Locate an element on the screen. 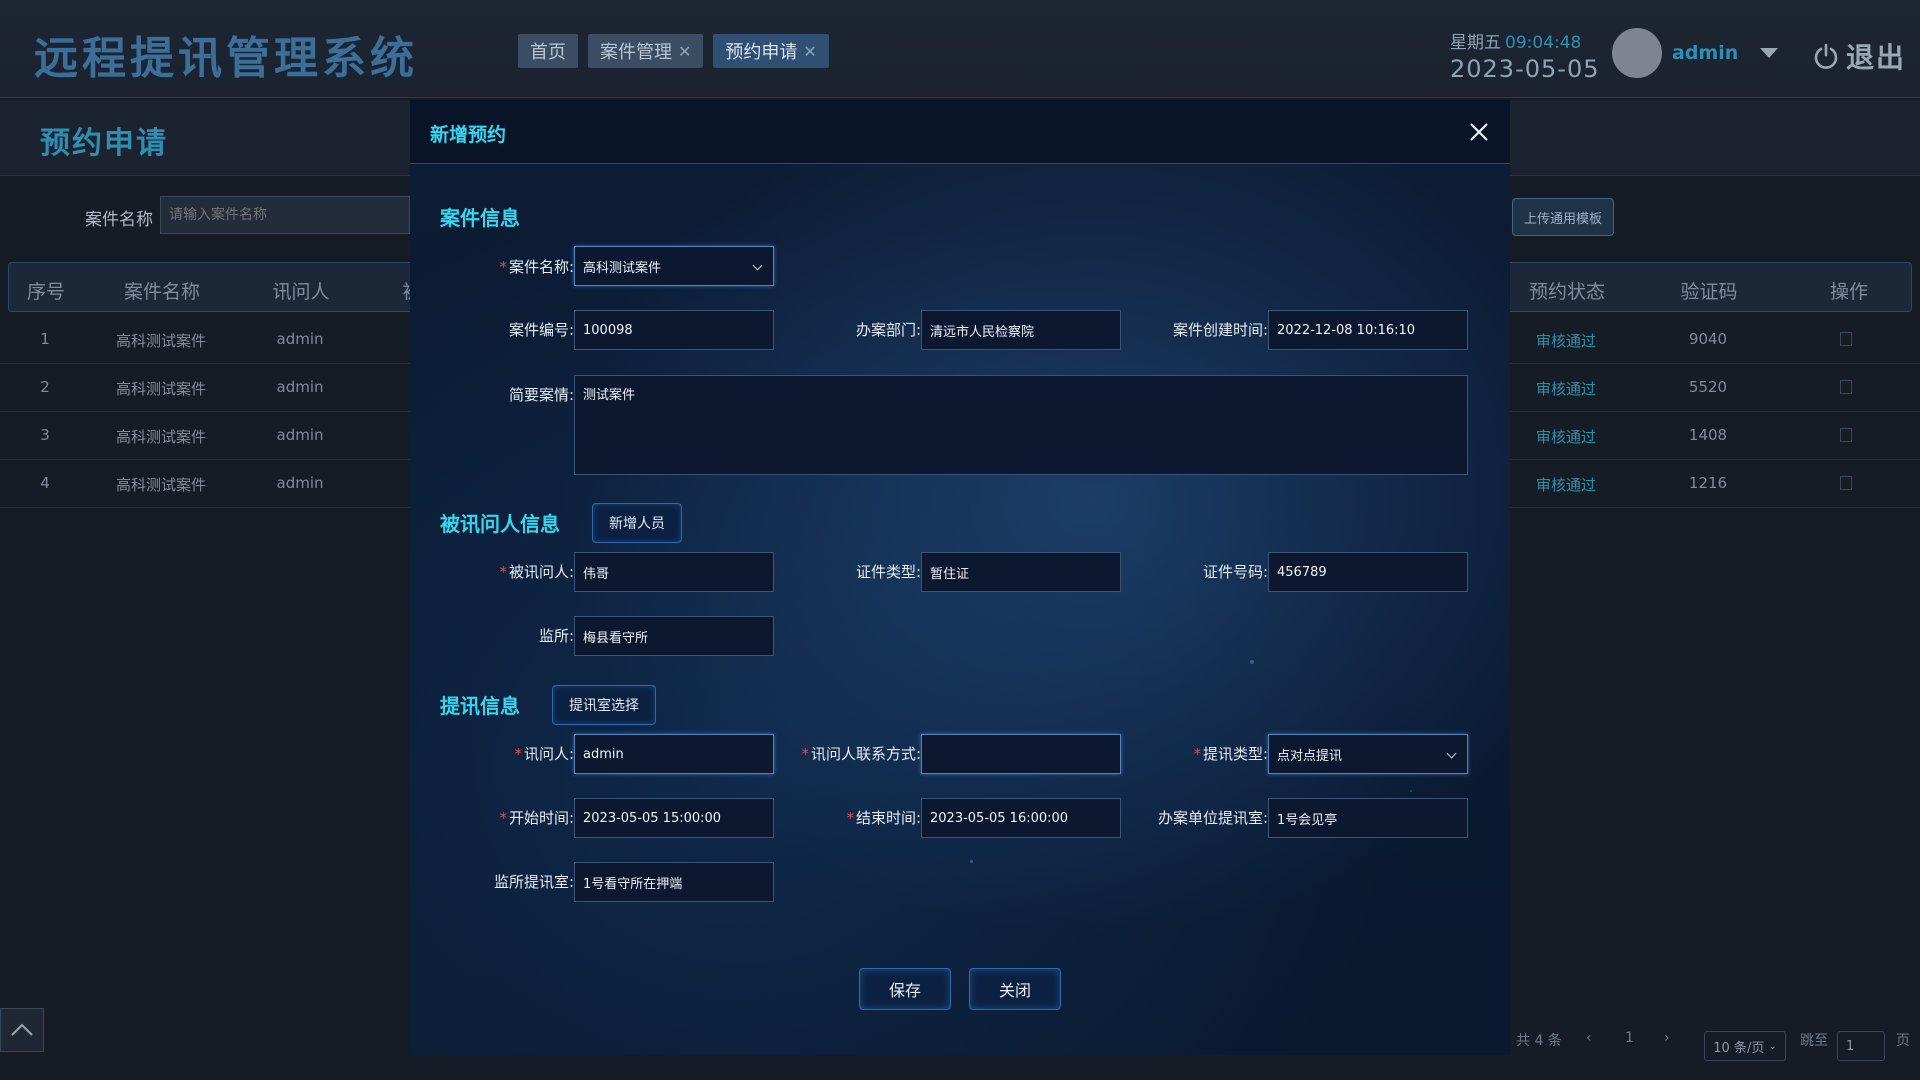 The image size is (1920, 1080). end-time-field: 2023-05-05 16:00:00 is located at coordinates (1021, 818).